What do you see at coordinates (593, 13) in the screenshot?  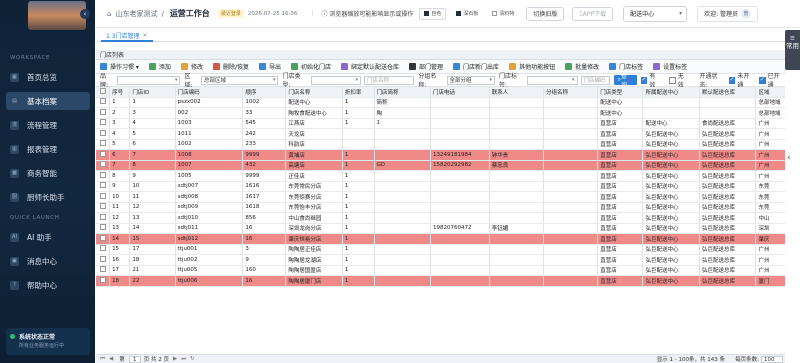 I see `app-download-button: ▯ APP下载` at bounding box center [593, 13].